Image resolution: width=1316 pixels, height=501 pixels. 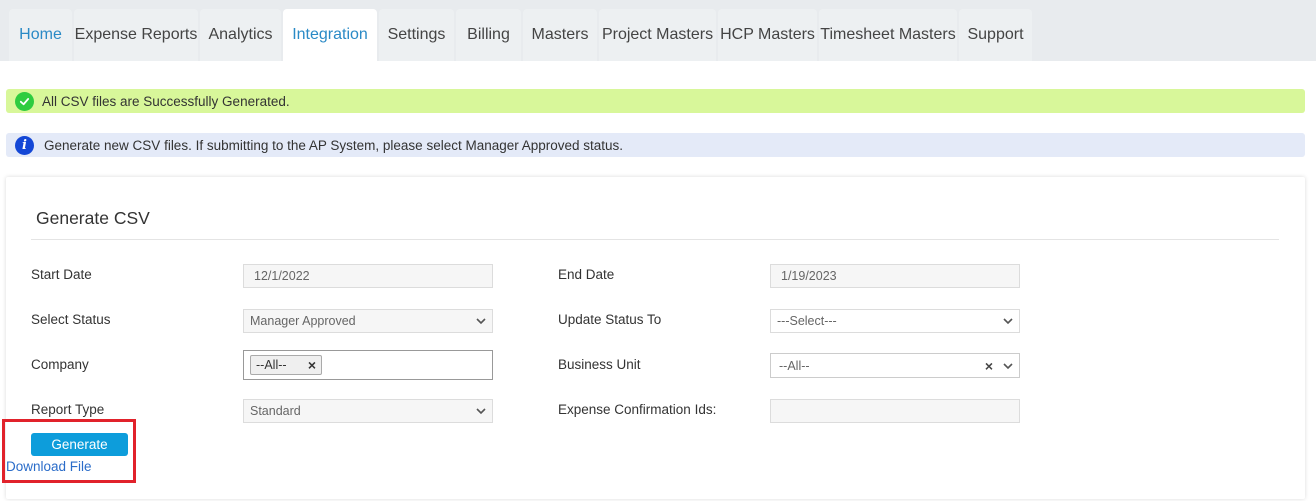 What do you see at coordinates (657, 35) in the screenshot?
I see `tab-project-masters: Project Masters` at bounding box center [657, 35].